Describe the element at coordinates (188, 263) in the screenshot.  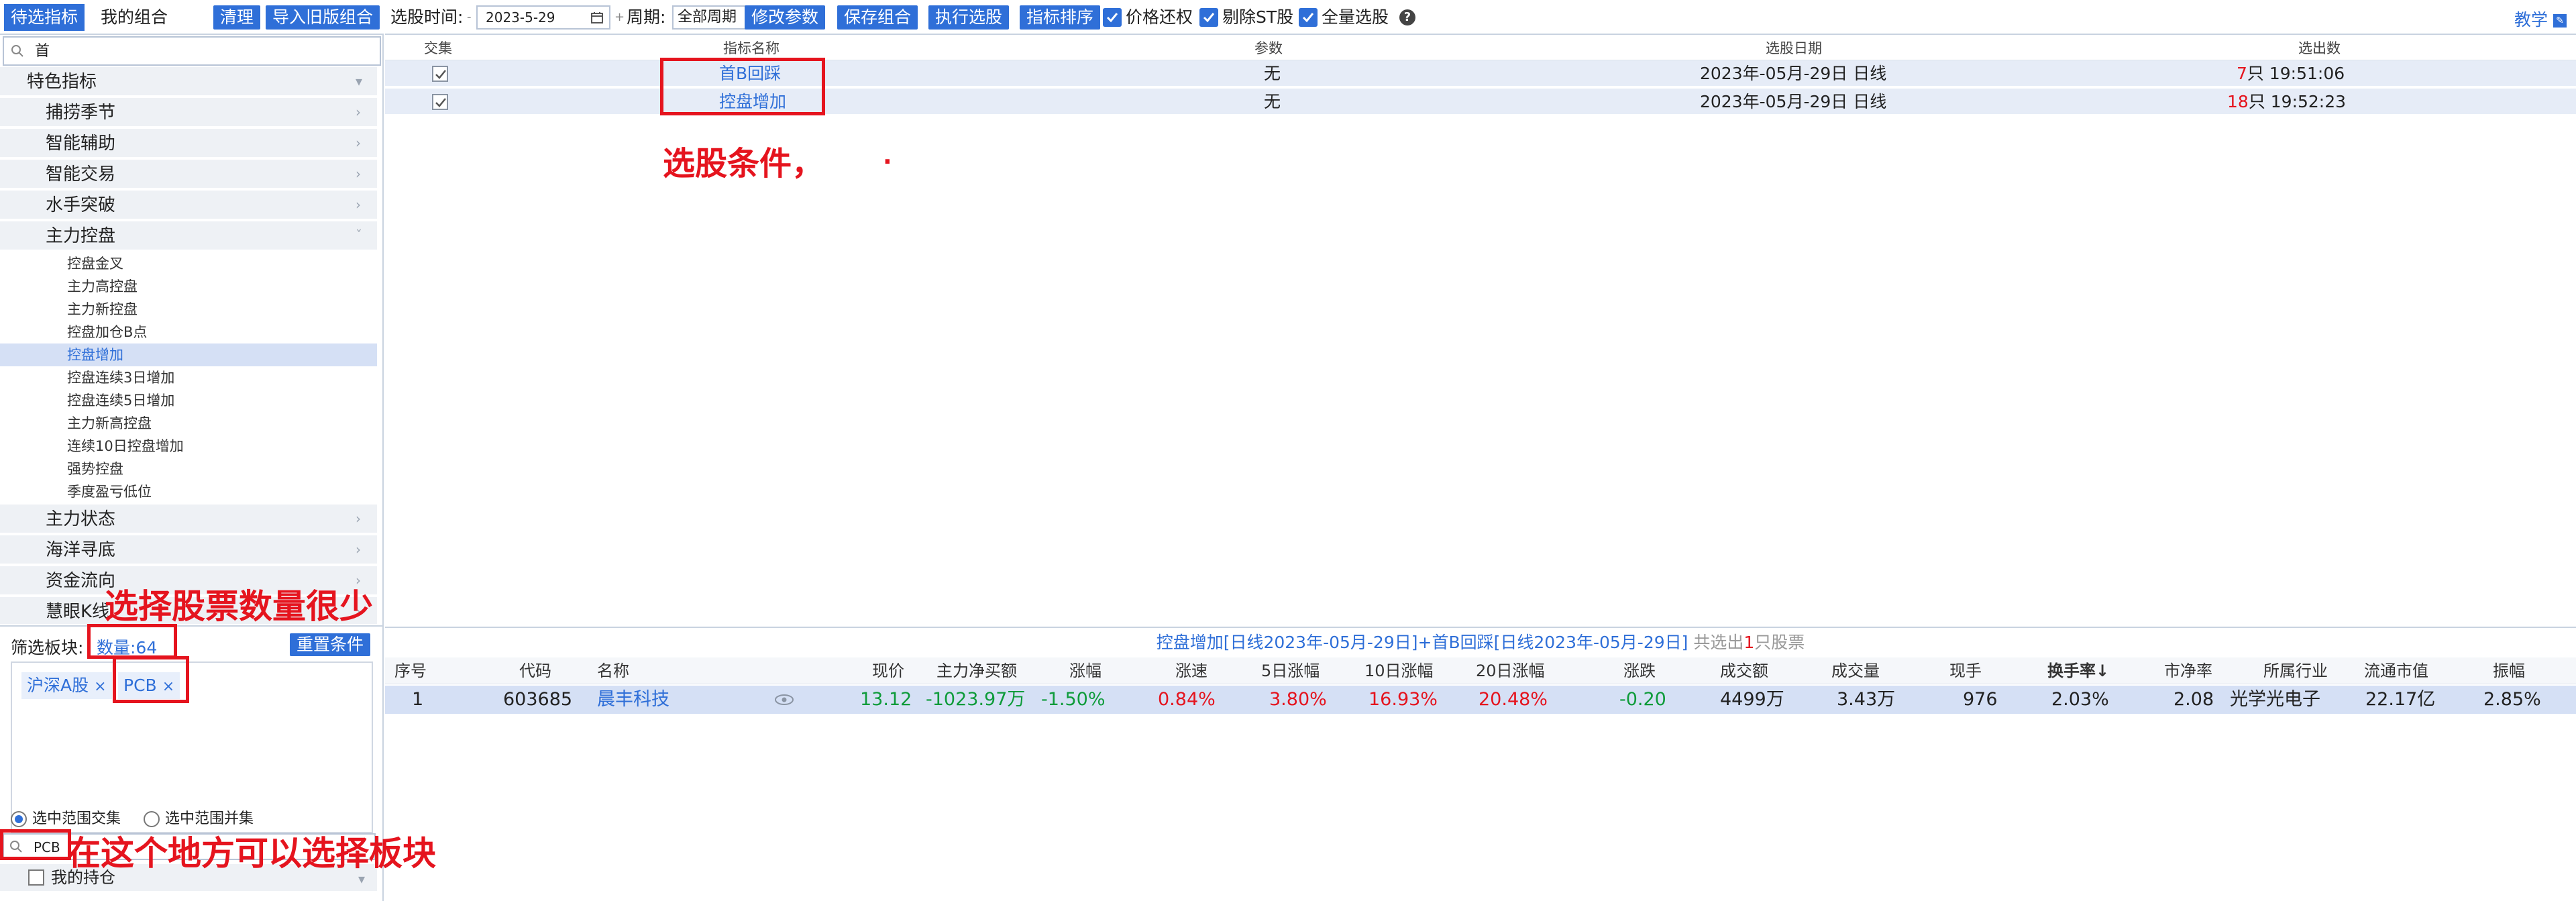
I see `tree-leaf: 控盘金叉` at that location.